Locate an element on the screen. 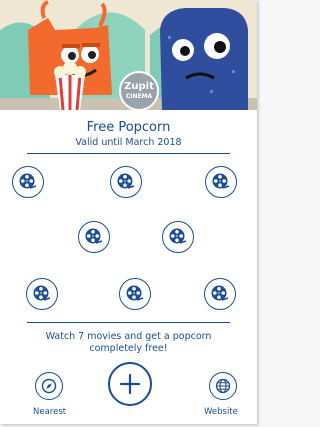  nearest-label: Nearest is located at coordinates (49, 412).